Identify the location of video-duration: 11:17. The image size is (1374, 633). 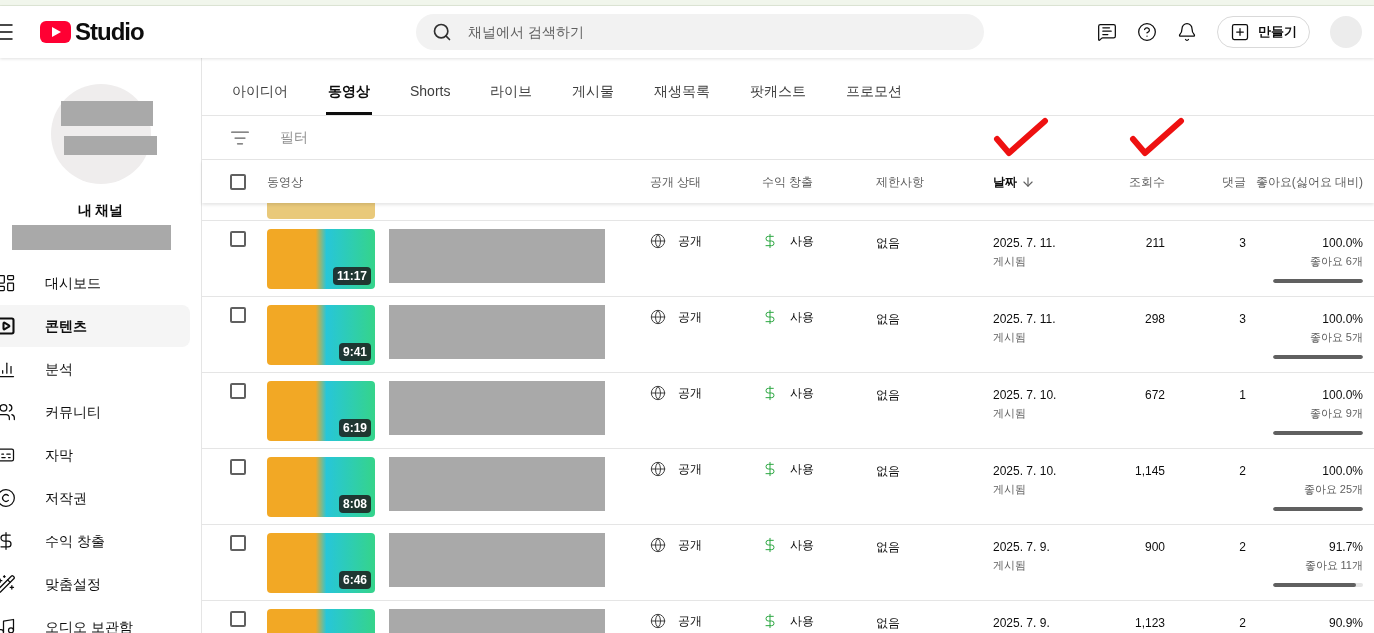
(351, 276).